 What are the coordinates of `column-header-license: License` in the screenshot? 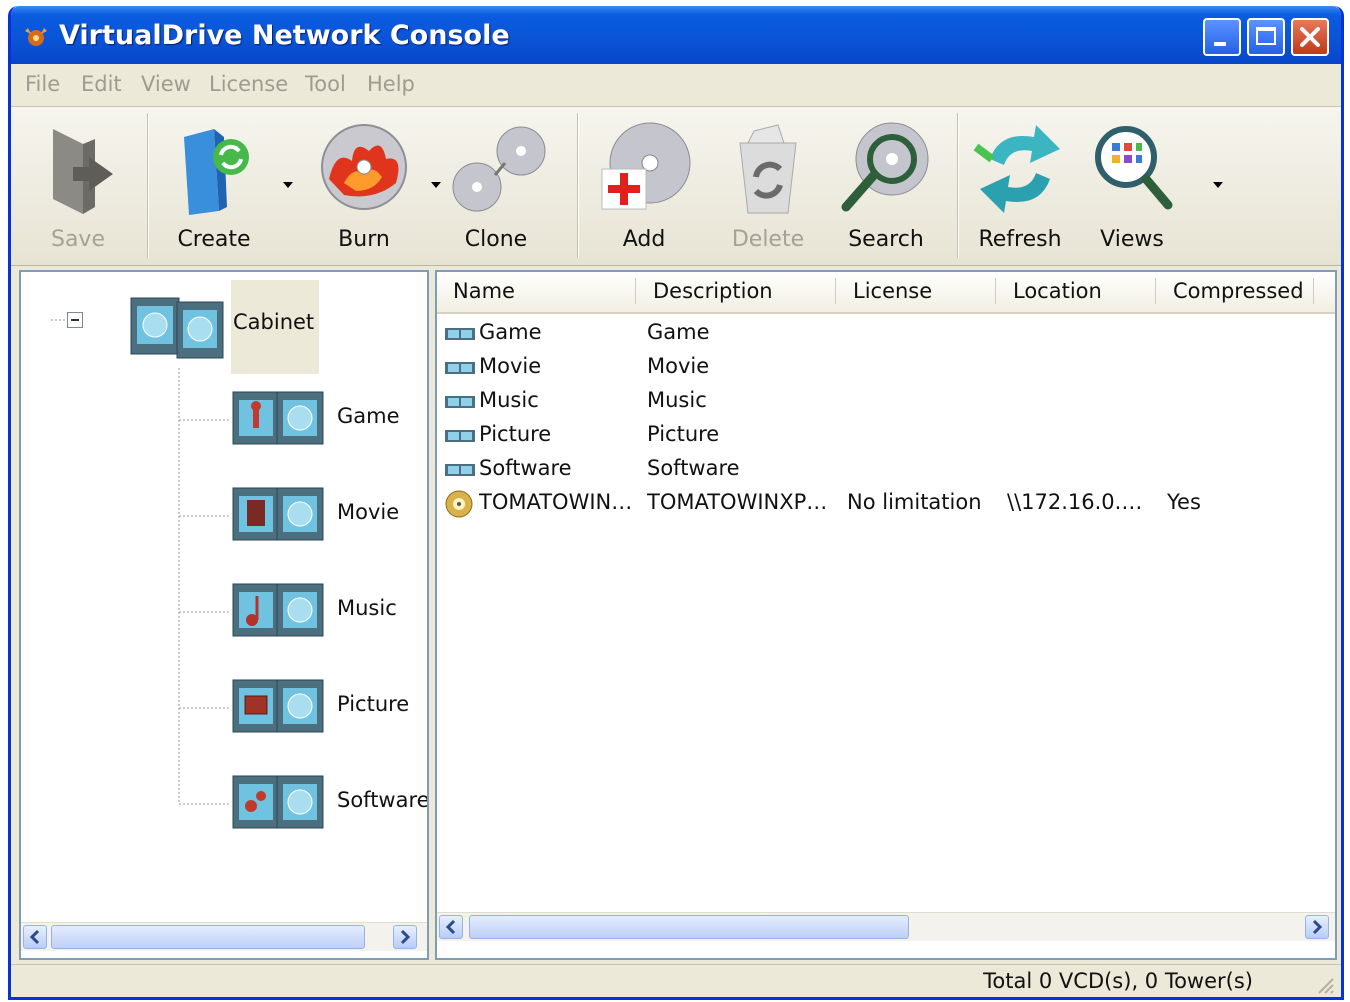 It's located at (892, 291).